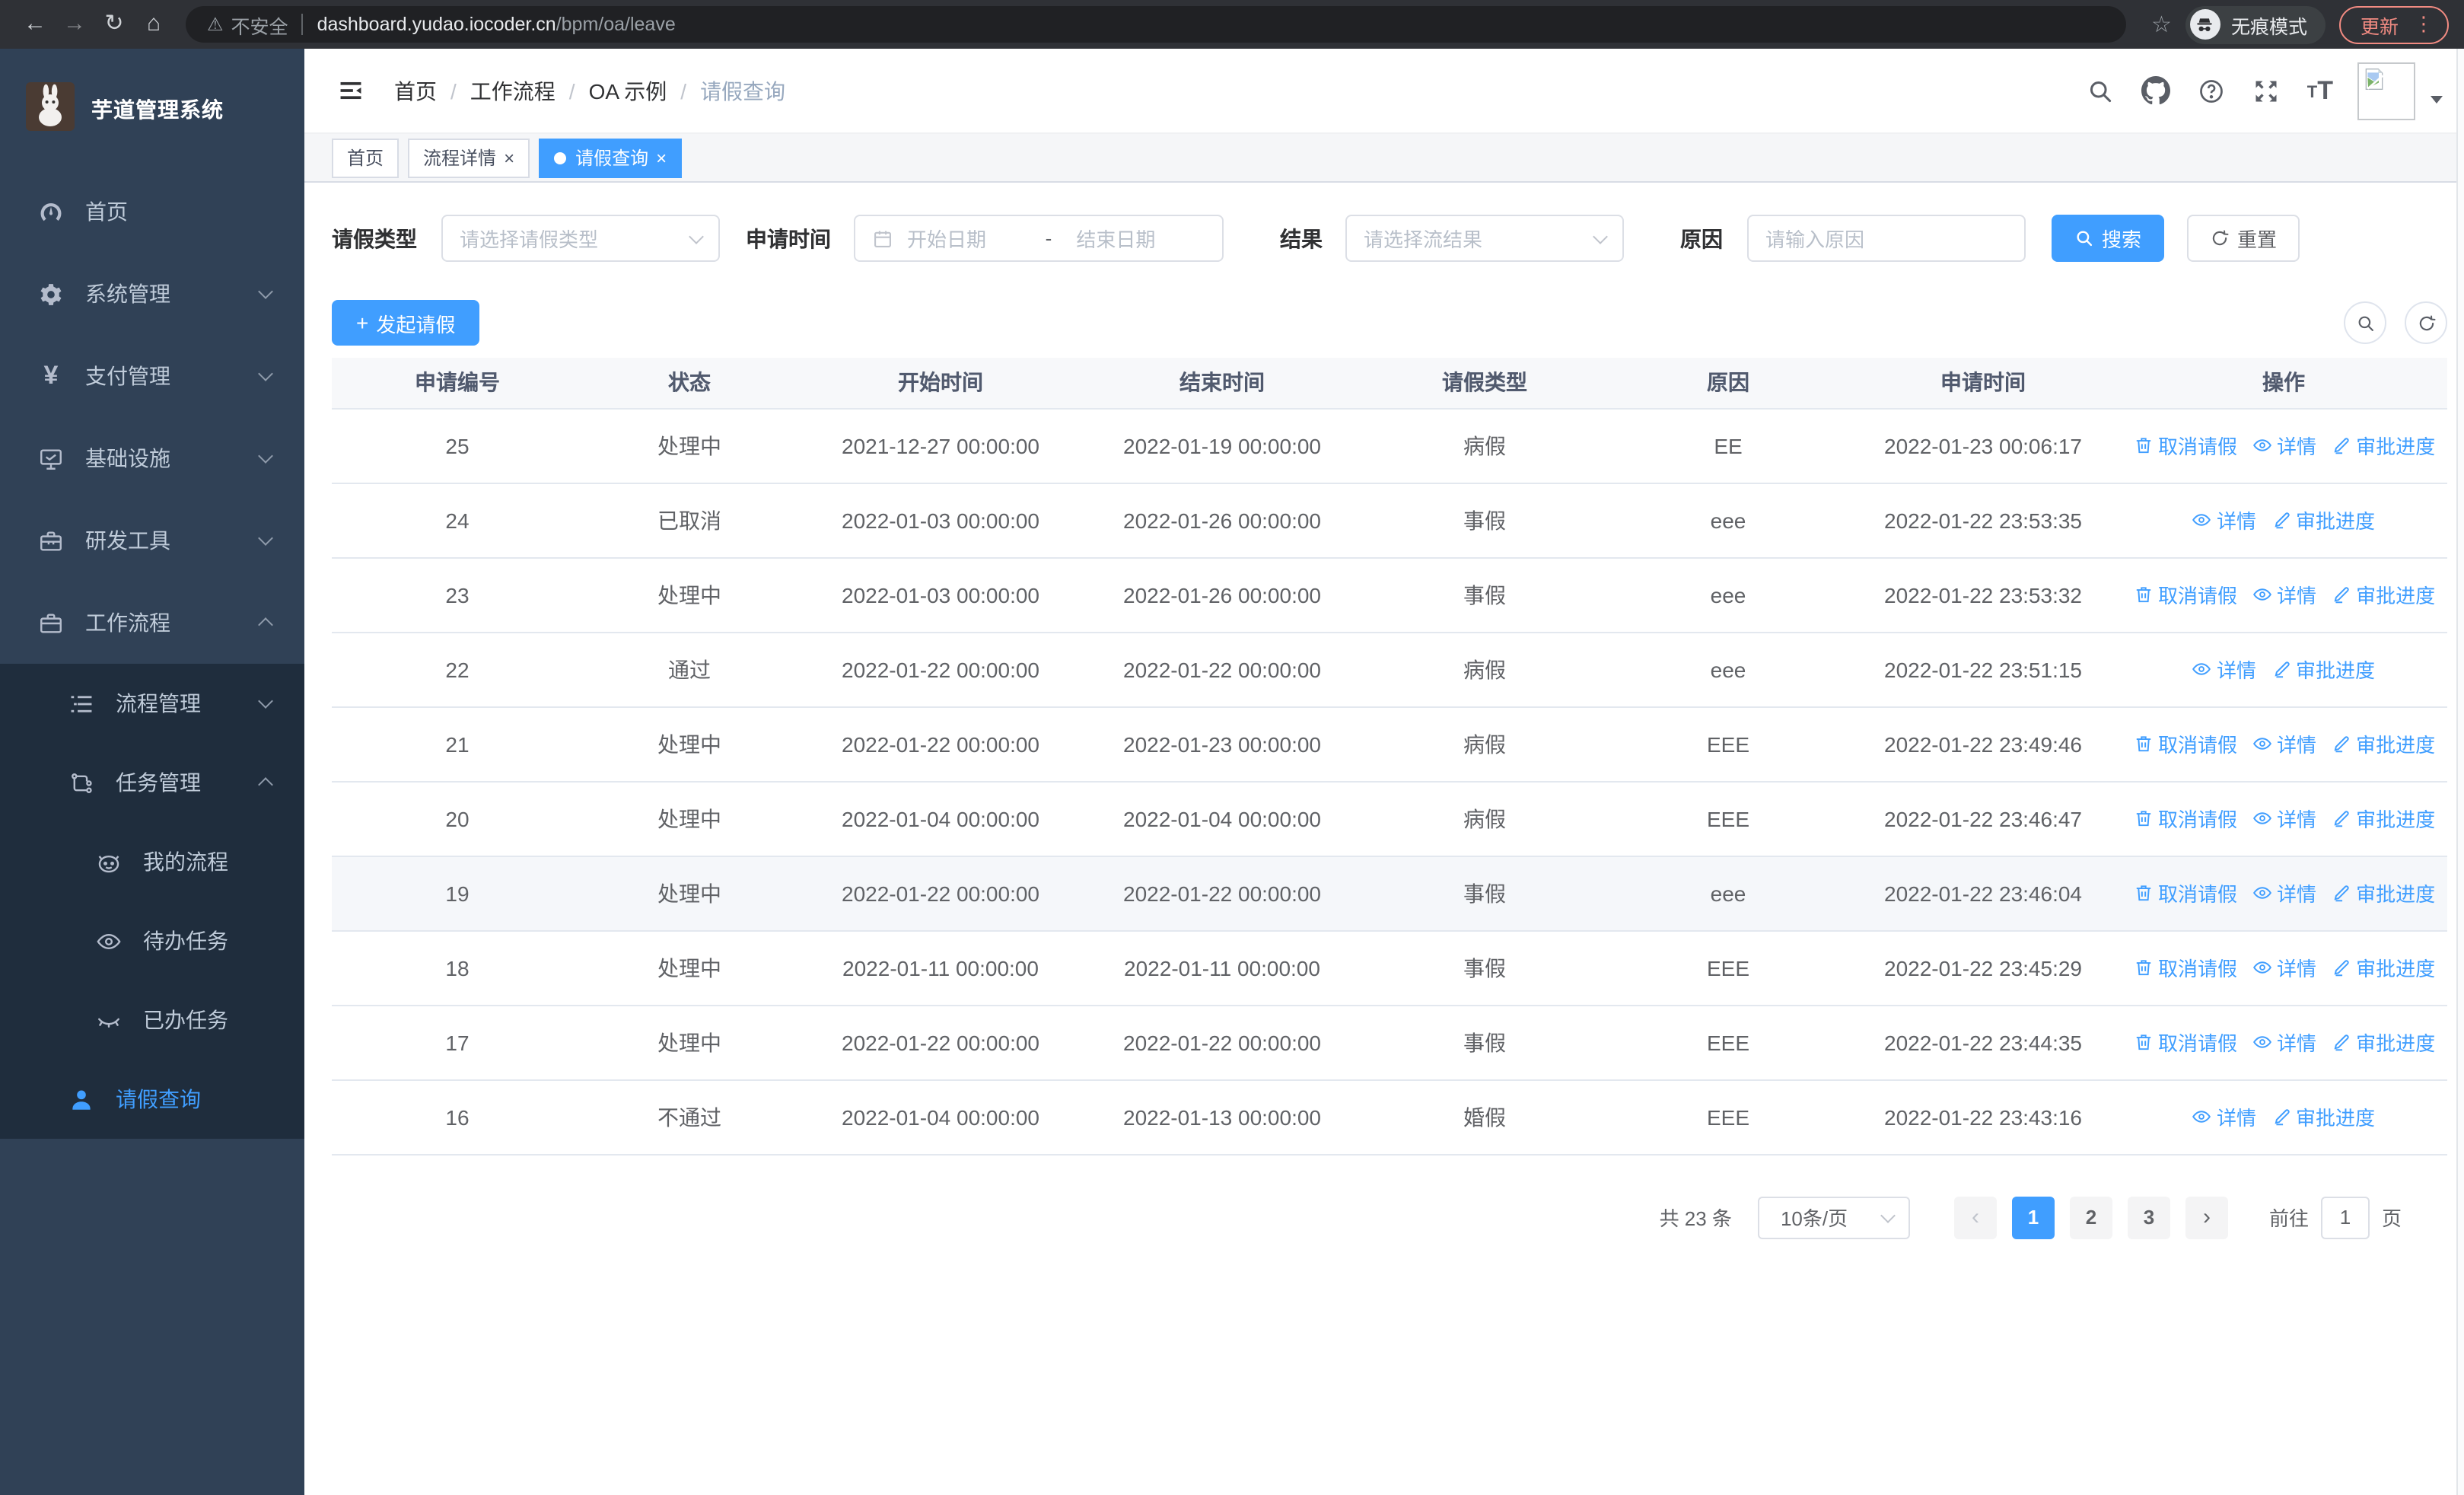 This screenshot has height=1495, width=2464. Describe the element at coordinates (152, 1020) in the screenshot. I see `sidebar-item-done-task: 已办任务` at that location.